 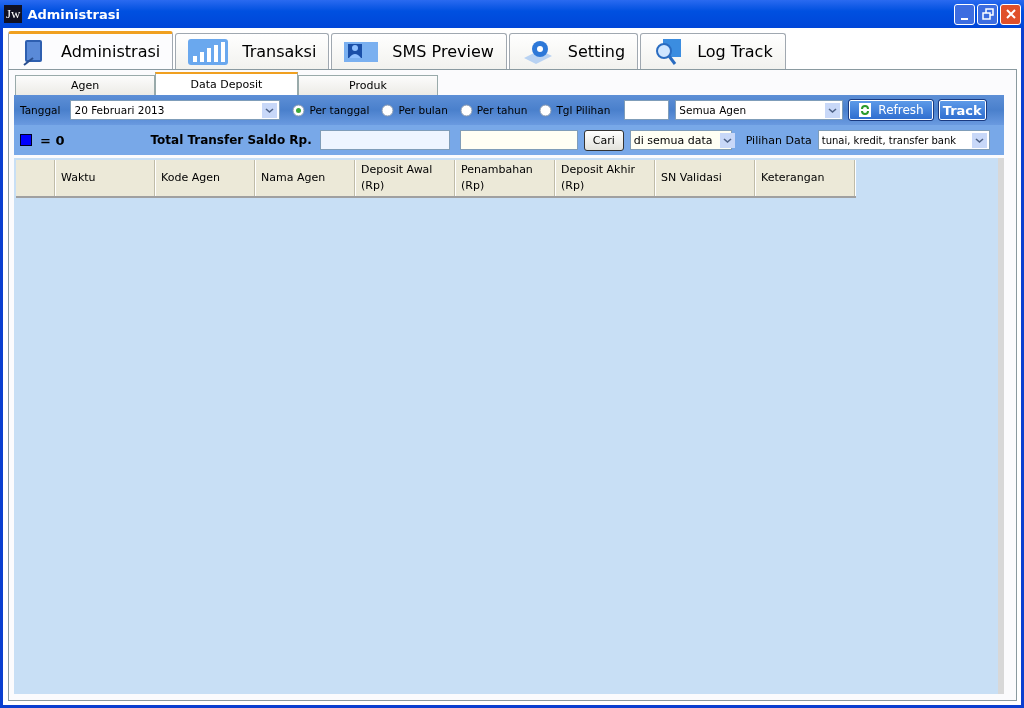 I want to click on column-header: Penambahan (Rp), so click(x=506, y=178).